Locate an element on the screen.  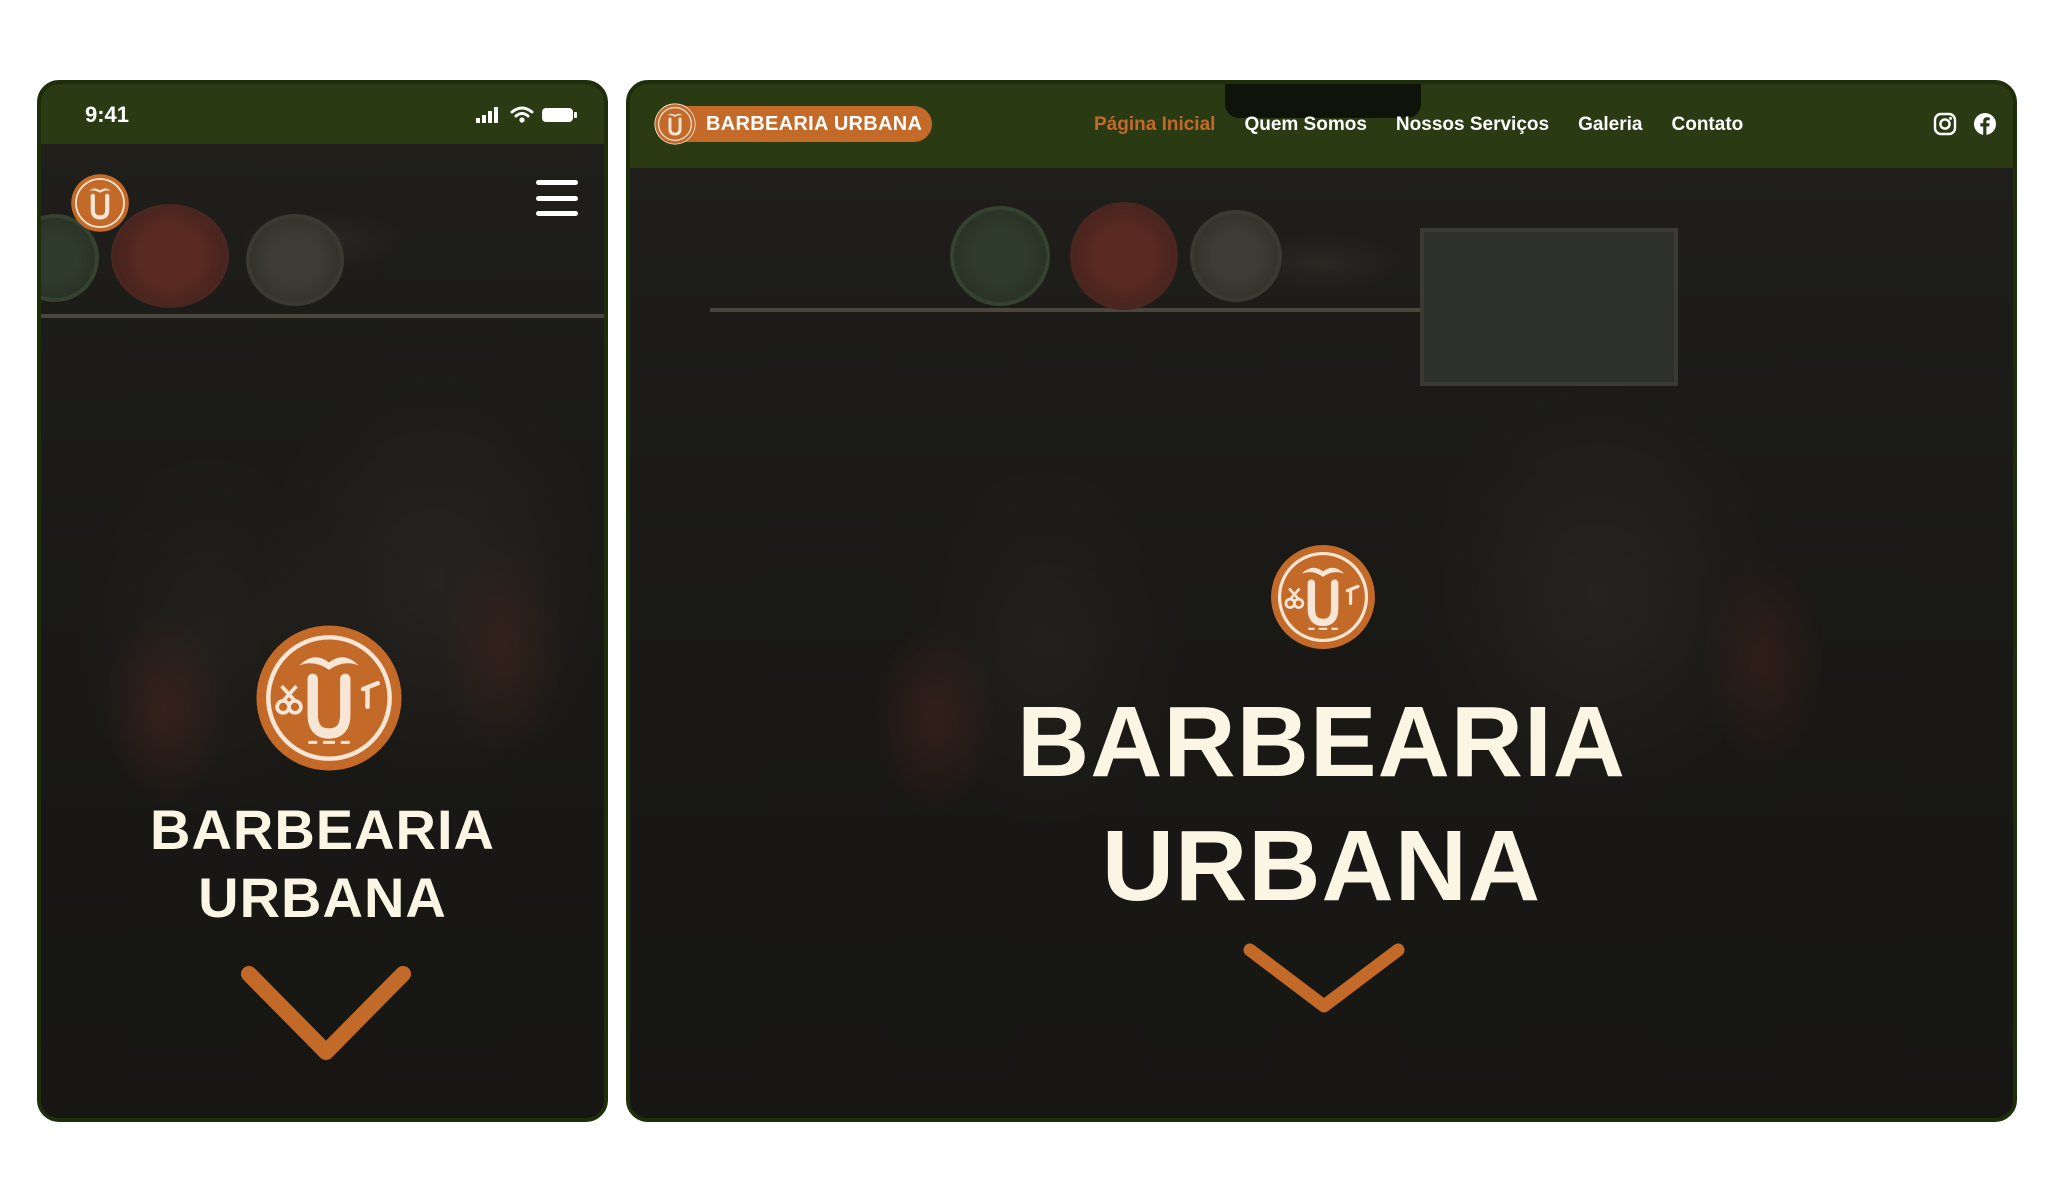
nav-link-nossos-servicos: Nossos Serviços is located at coordinates (1472, 125).